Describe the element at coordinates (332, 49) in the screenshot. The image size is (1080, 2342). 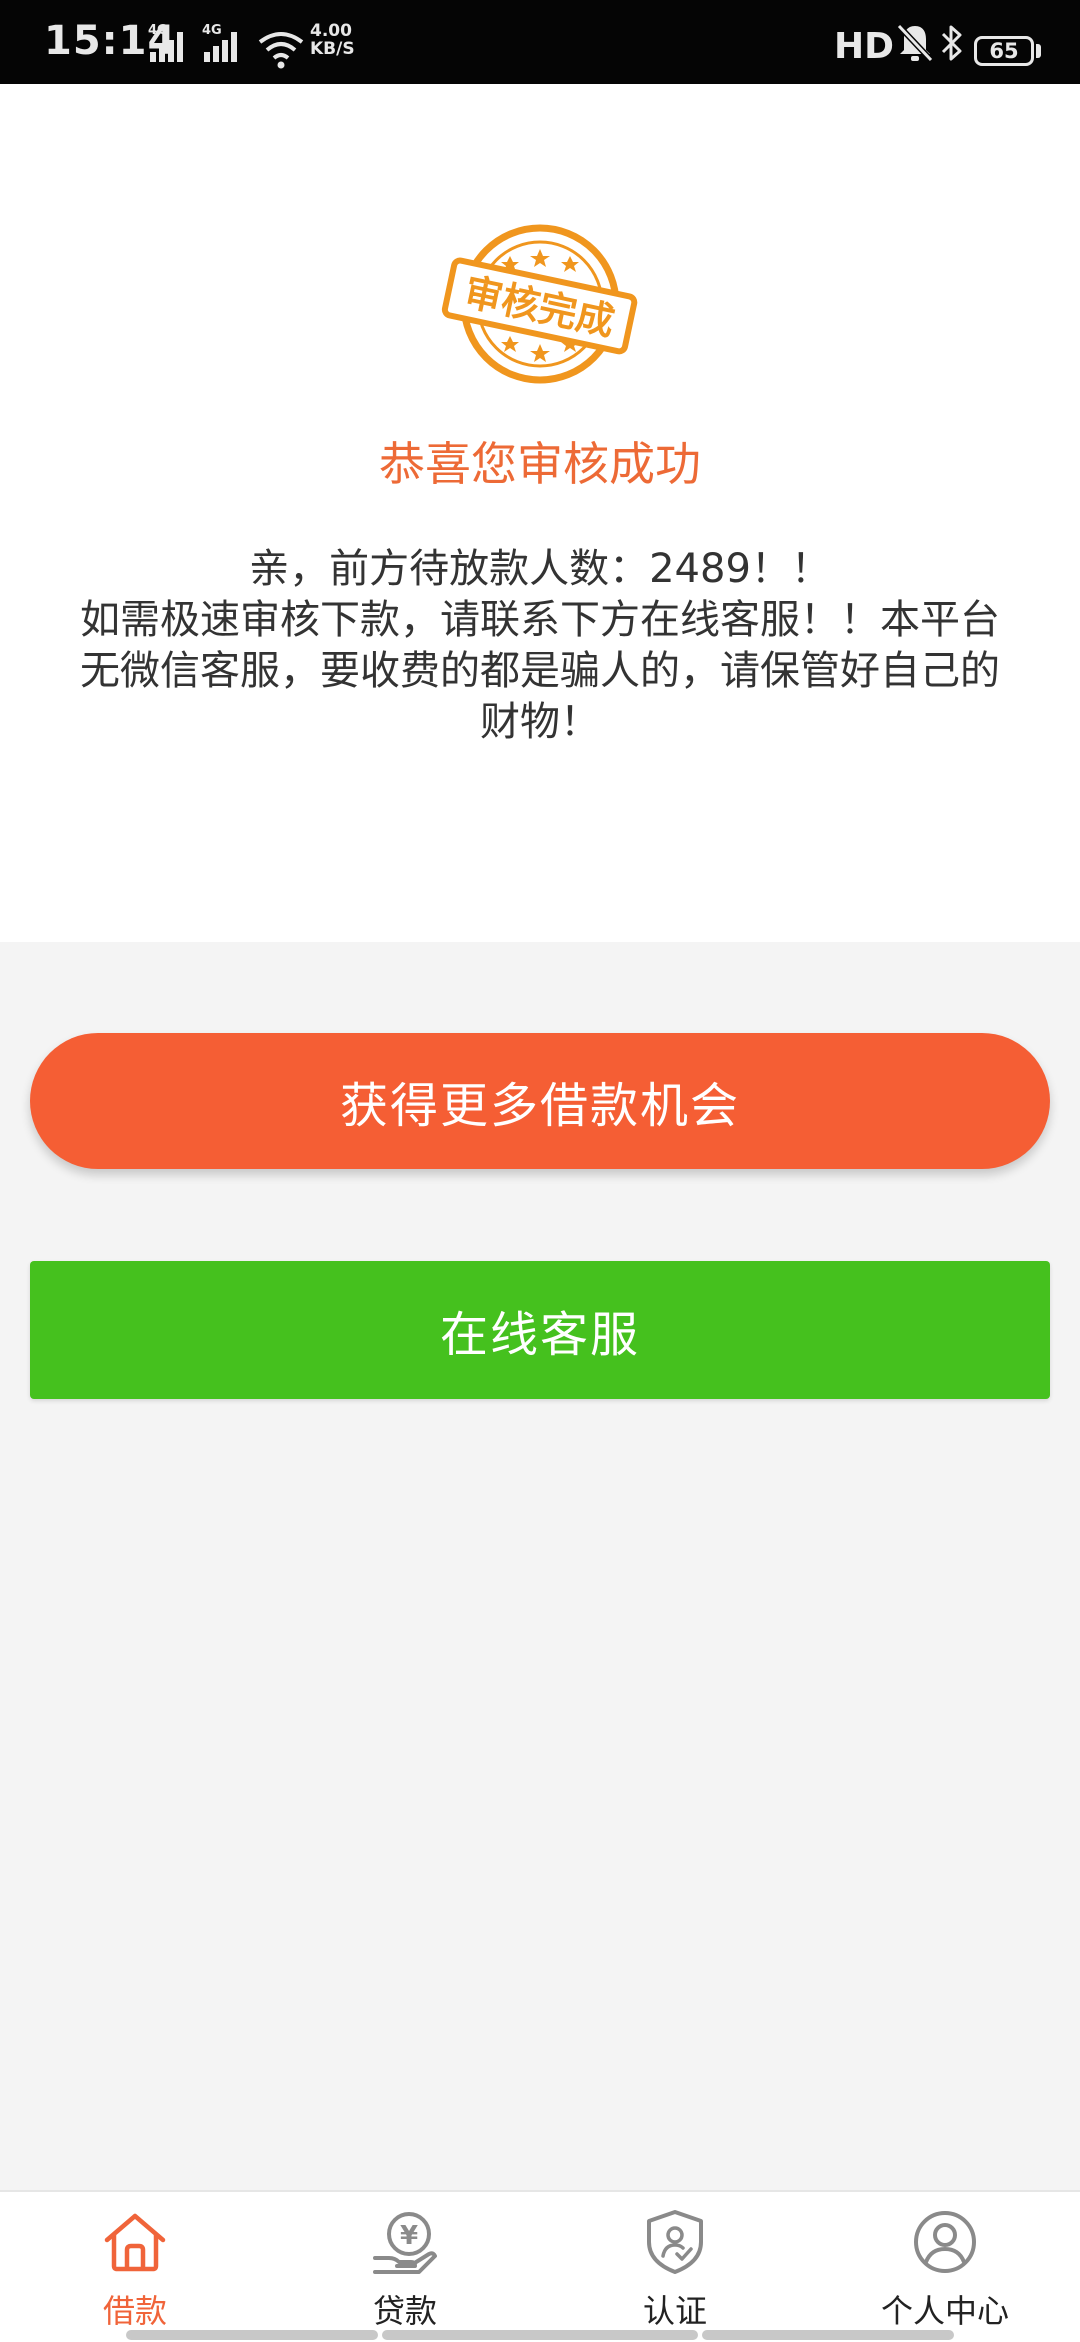
I see `speed-unit: KB/S` at that location.